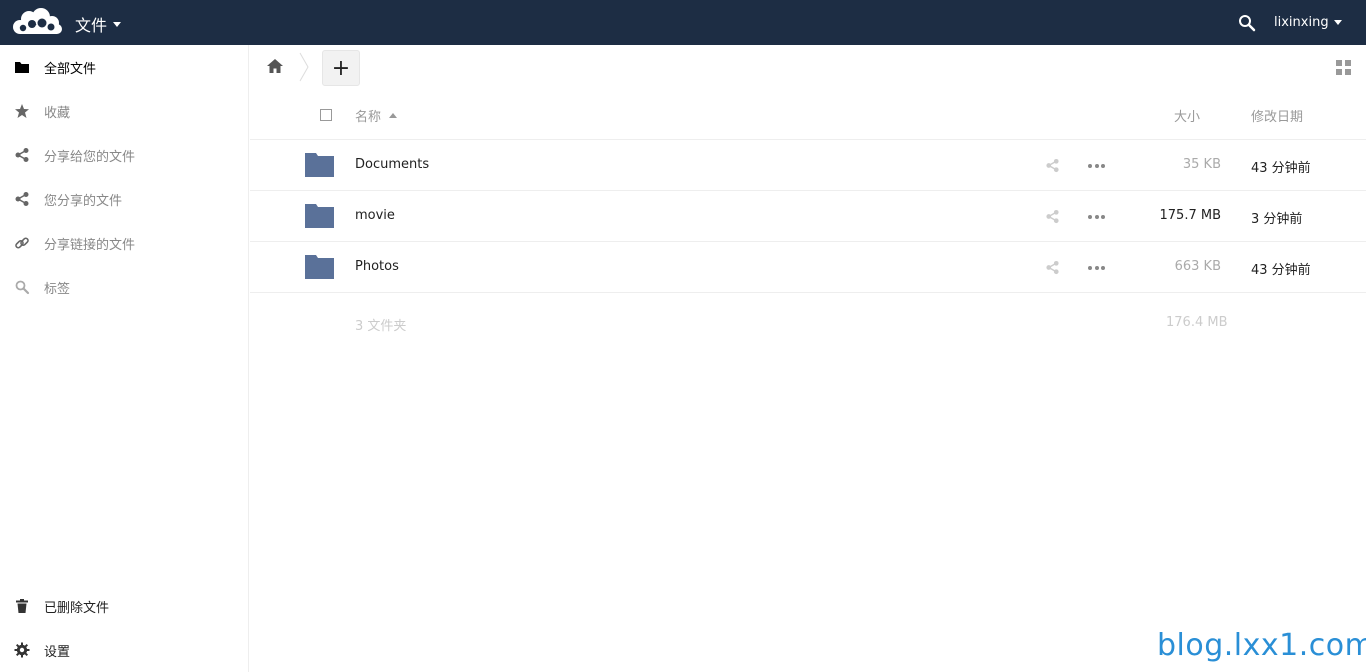 The image size is (1366, 672). What do you see at coordinates (1201, 164) in the screenshot?
I see `file-size: 35 KB` at bounding box center [1201, 164].